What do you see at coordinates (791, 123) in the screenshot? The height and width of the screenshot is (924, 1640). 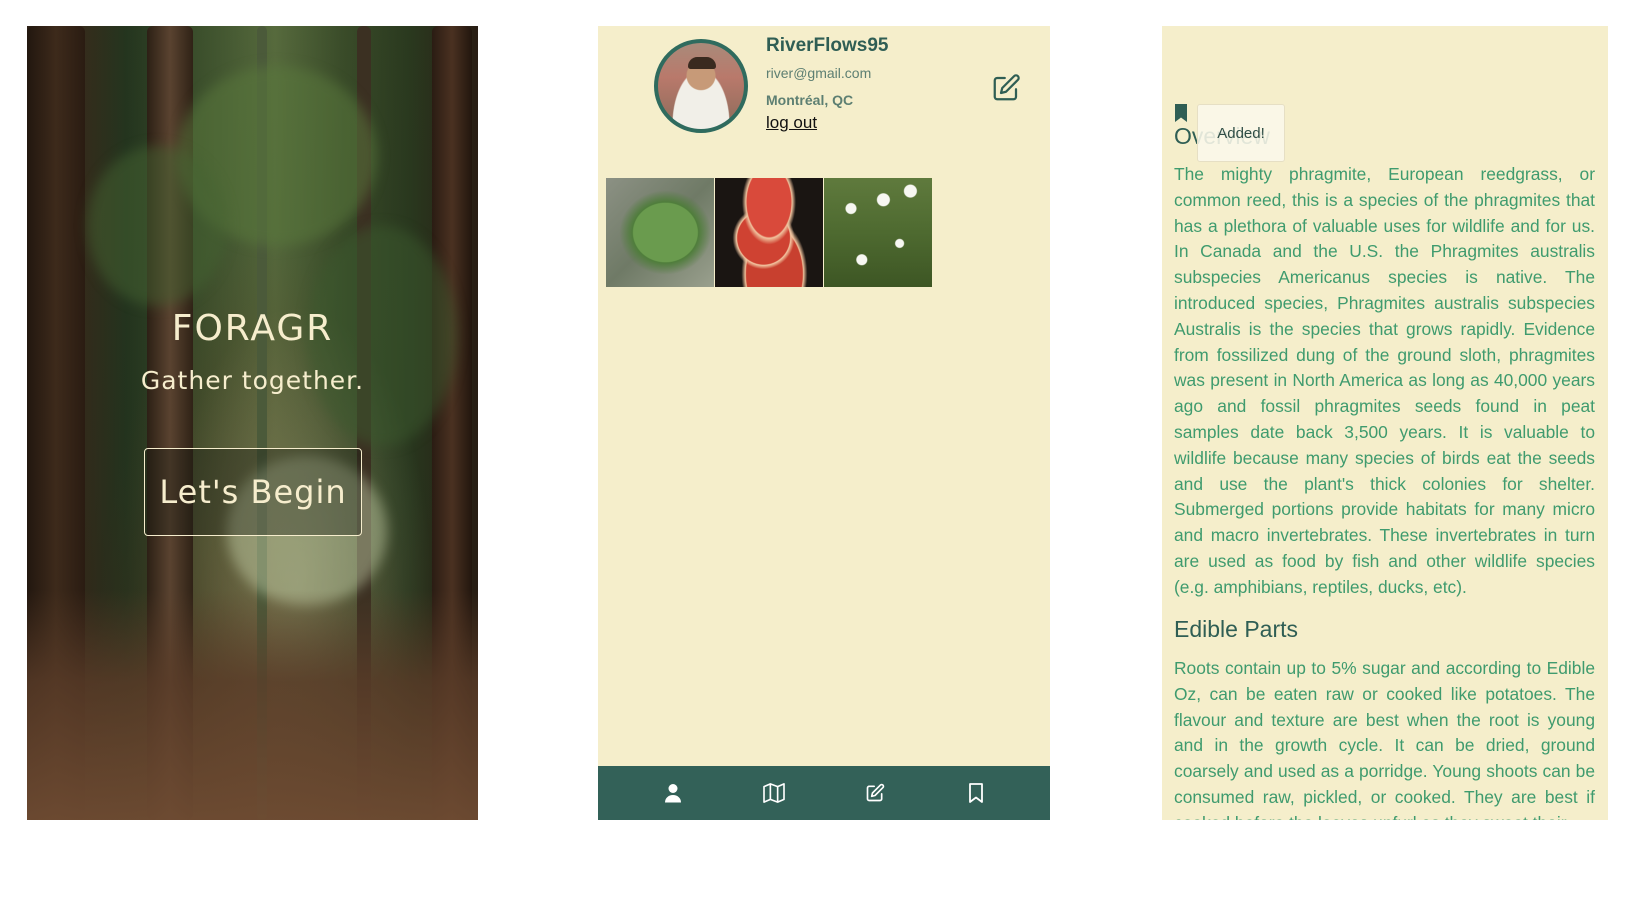 I see `logout-link: log out` at bounding box center [791, 123].